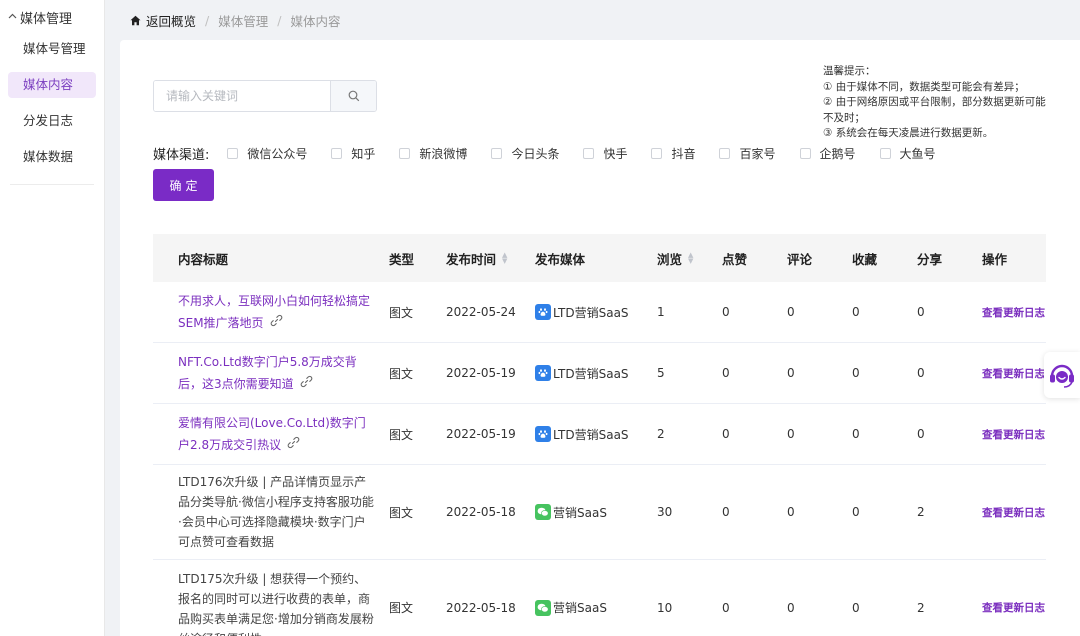 This screenshot has width=1080, height=636. What do you see at coordinates (605, 153) in the screenshot?
I see `channel-checkbox-kuaishou: 快手` at bounding box center [605, 153].